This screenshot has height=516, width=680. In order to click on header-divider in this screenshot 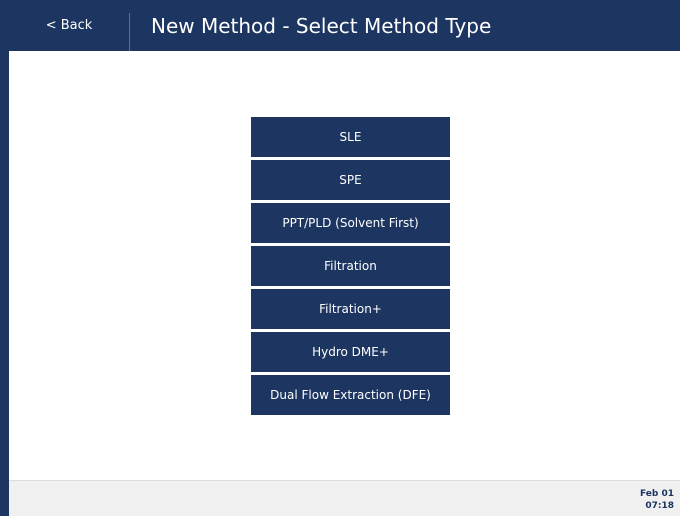, I will do `click(129, 32)`.